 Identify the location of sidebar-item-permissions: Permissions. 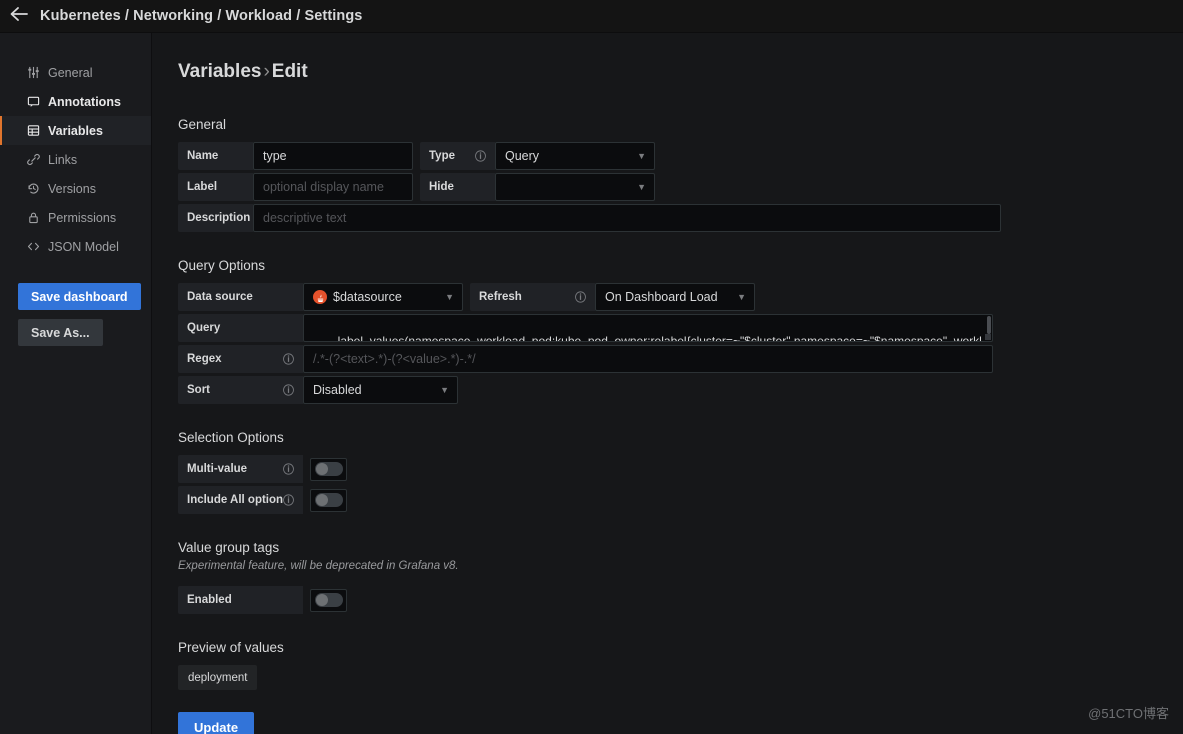
(75, 217).